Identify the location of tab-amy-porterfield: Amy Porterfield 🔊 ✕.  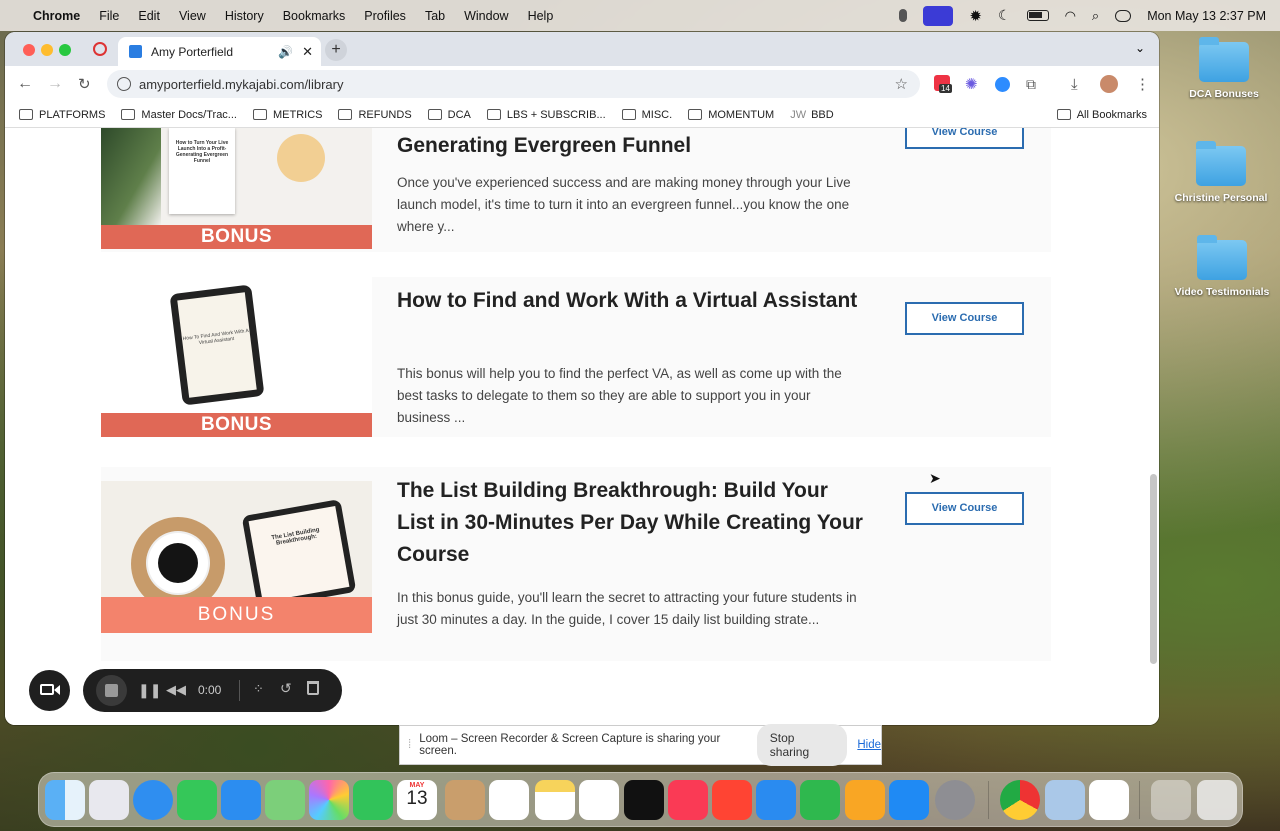
(219, 51).